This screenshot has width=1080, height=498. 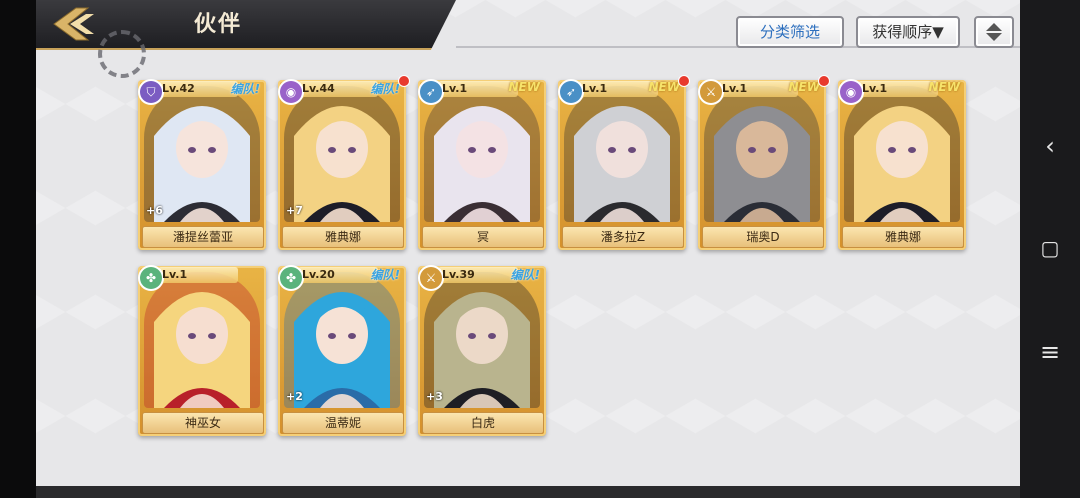 I want to click on system-menu-button: ≡, so click(x=1050, y=352).